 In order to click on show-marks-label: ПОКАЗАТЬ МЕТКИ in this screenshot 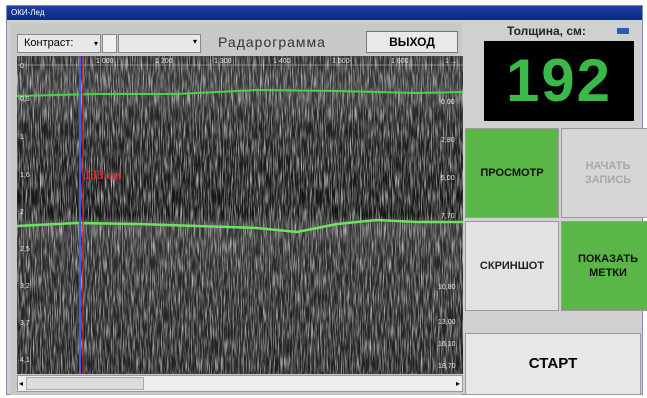, I will do `click(608, 266)`.